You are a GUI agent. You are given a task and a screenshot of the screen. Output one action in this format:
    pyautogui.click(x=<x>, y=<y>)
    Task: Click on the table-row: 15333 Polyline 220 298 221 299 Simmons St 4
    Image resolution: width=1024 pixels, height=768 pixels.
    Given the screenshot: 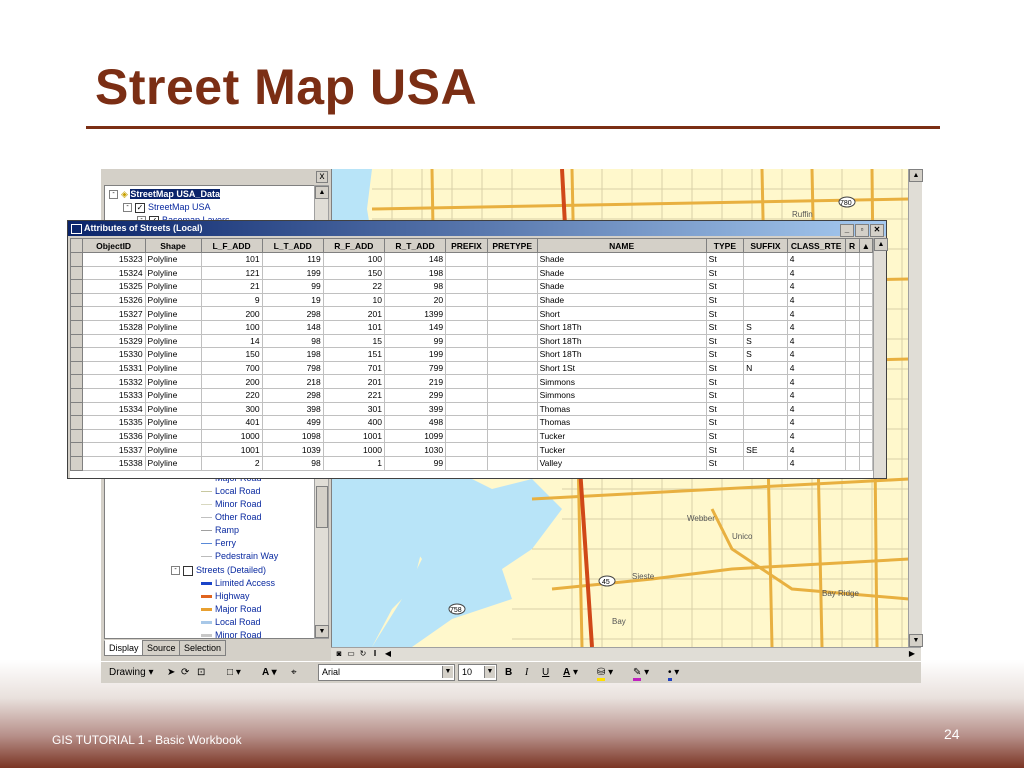 What is the action you would take?
    pyautogui.click(x=471, y=395)
    